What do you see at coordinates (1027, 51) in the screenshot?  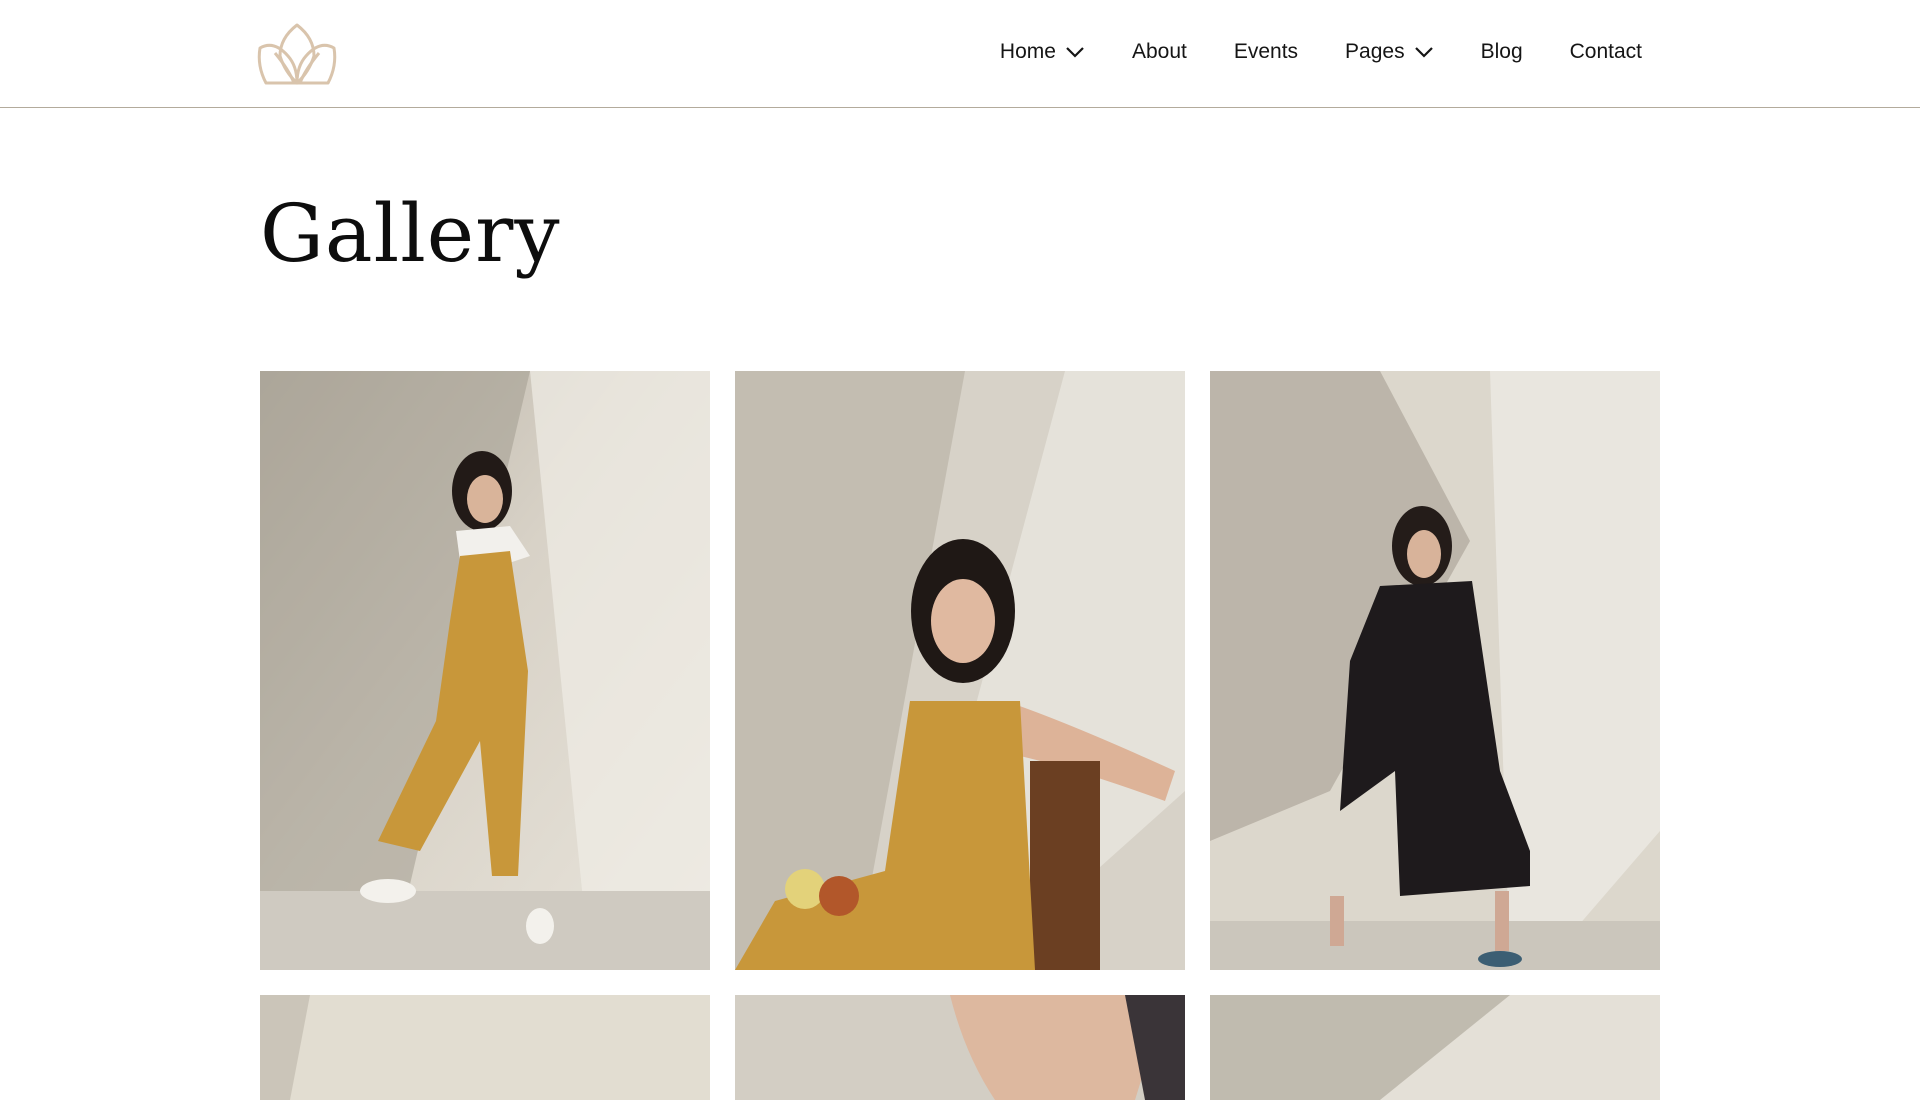 I see `nav-item-label: Home` at bounding box center [1027, 51].